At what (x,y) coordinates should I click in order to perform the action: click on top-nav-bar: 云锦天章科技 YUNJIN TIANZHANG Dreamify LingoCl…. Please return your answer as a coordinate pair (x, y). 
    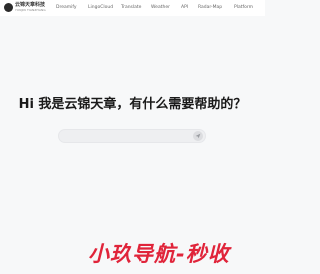
    Looking at the image, I should click on (132, 8).